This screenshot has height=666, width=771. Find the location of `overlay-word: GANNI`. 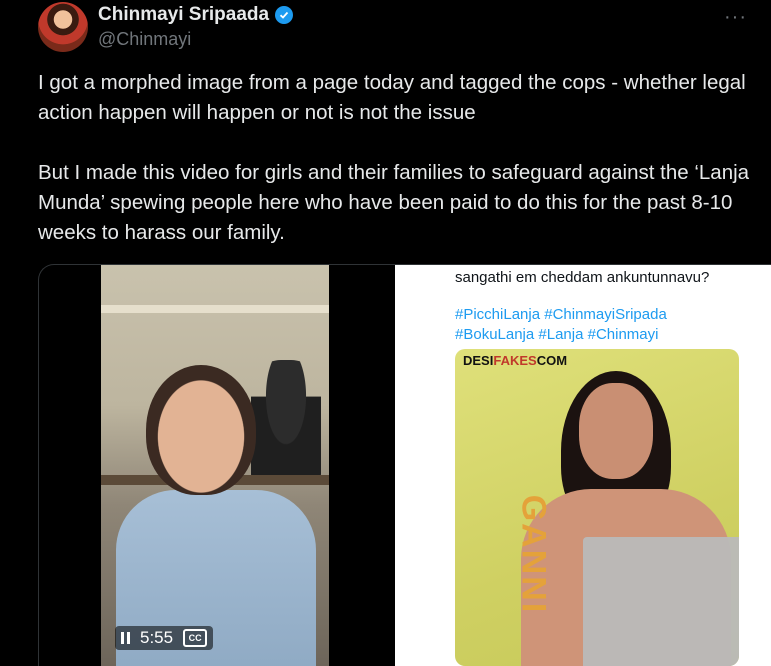

overlay-word: GANNI is located at coordinates (533, 554).